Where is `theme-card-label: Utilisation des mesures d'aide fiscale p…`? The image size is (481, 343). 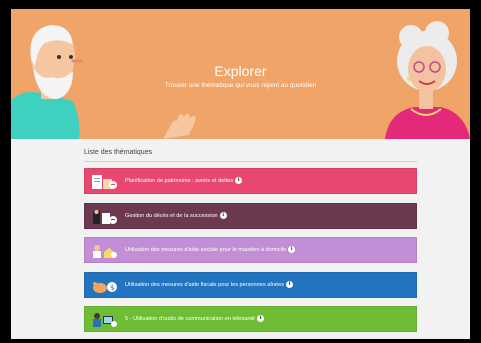
theme-card-label: Utilisation des mesures d'aide fiscale p… is located at coordinates (209, 284).